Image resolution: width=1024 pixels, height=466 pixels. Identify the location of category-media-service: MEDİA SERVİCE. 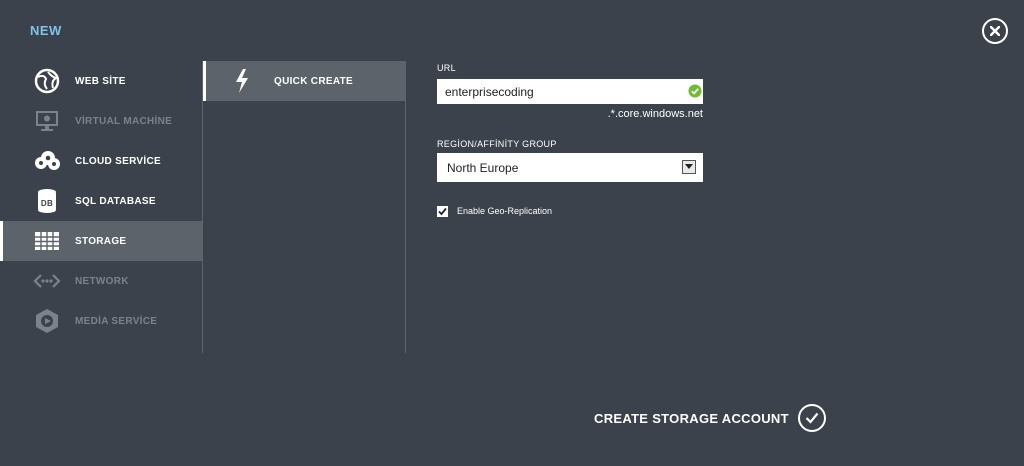
(101, 321).